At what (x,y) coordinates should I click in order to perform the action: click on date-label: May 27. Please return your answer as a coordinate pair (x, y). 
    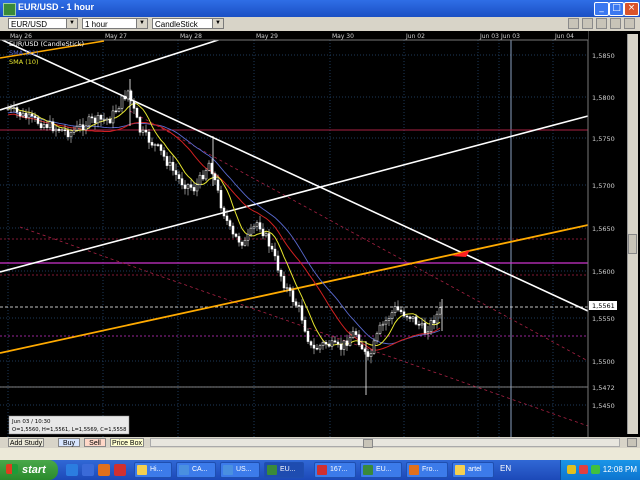
    Looking at the image, I should click on (116, 36).